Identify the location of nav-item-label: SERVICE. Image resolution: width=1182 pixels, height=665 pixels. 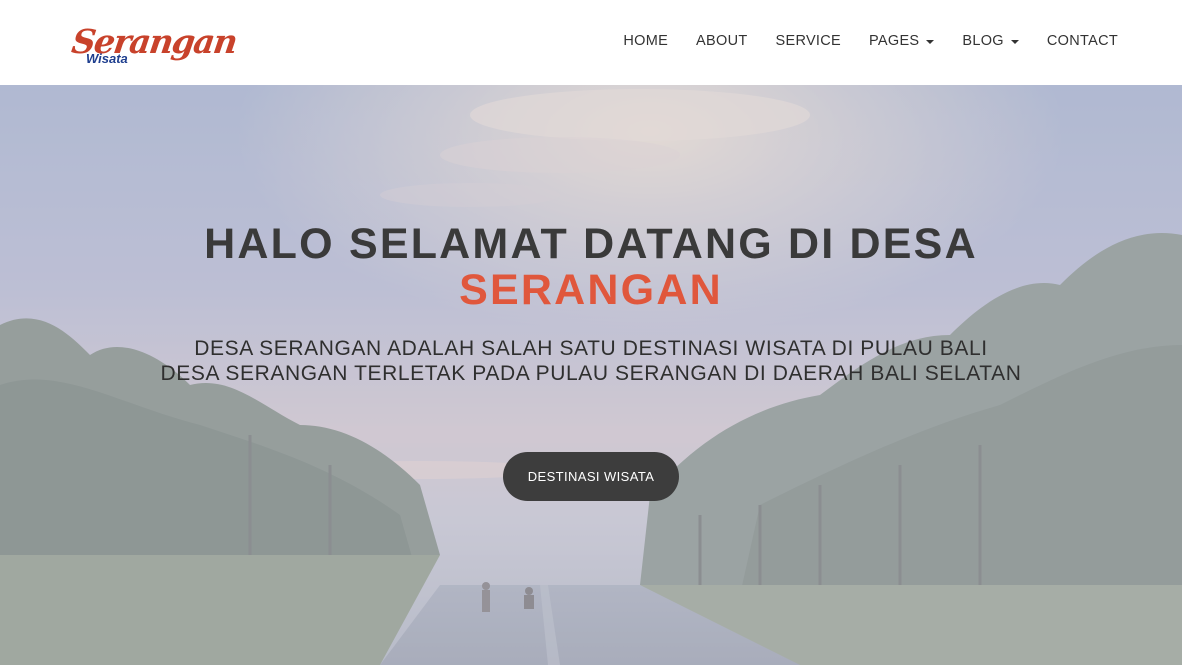
(808, 41).